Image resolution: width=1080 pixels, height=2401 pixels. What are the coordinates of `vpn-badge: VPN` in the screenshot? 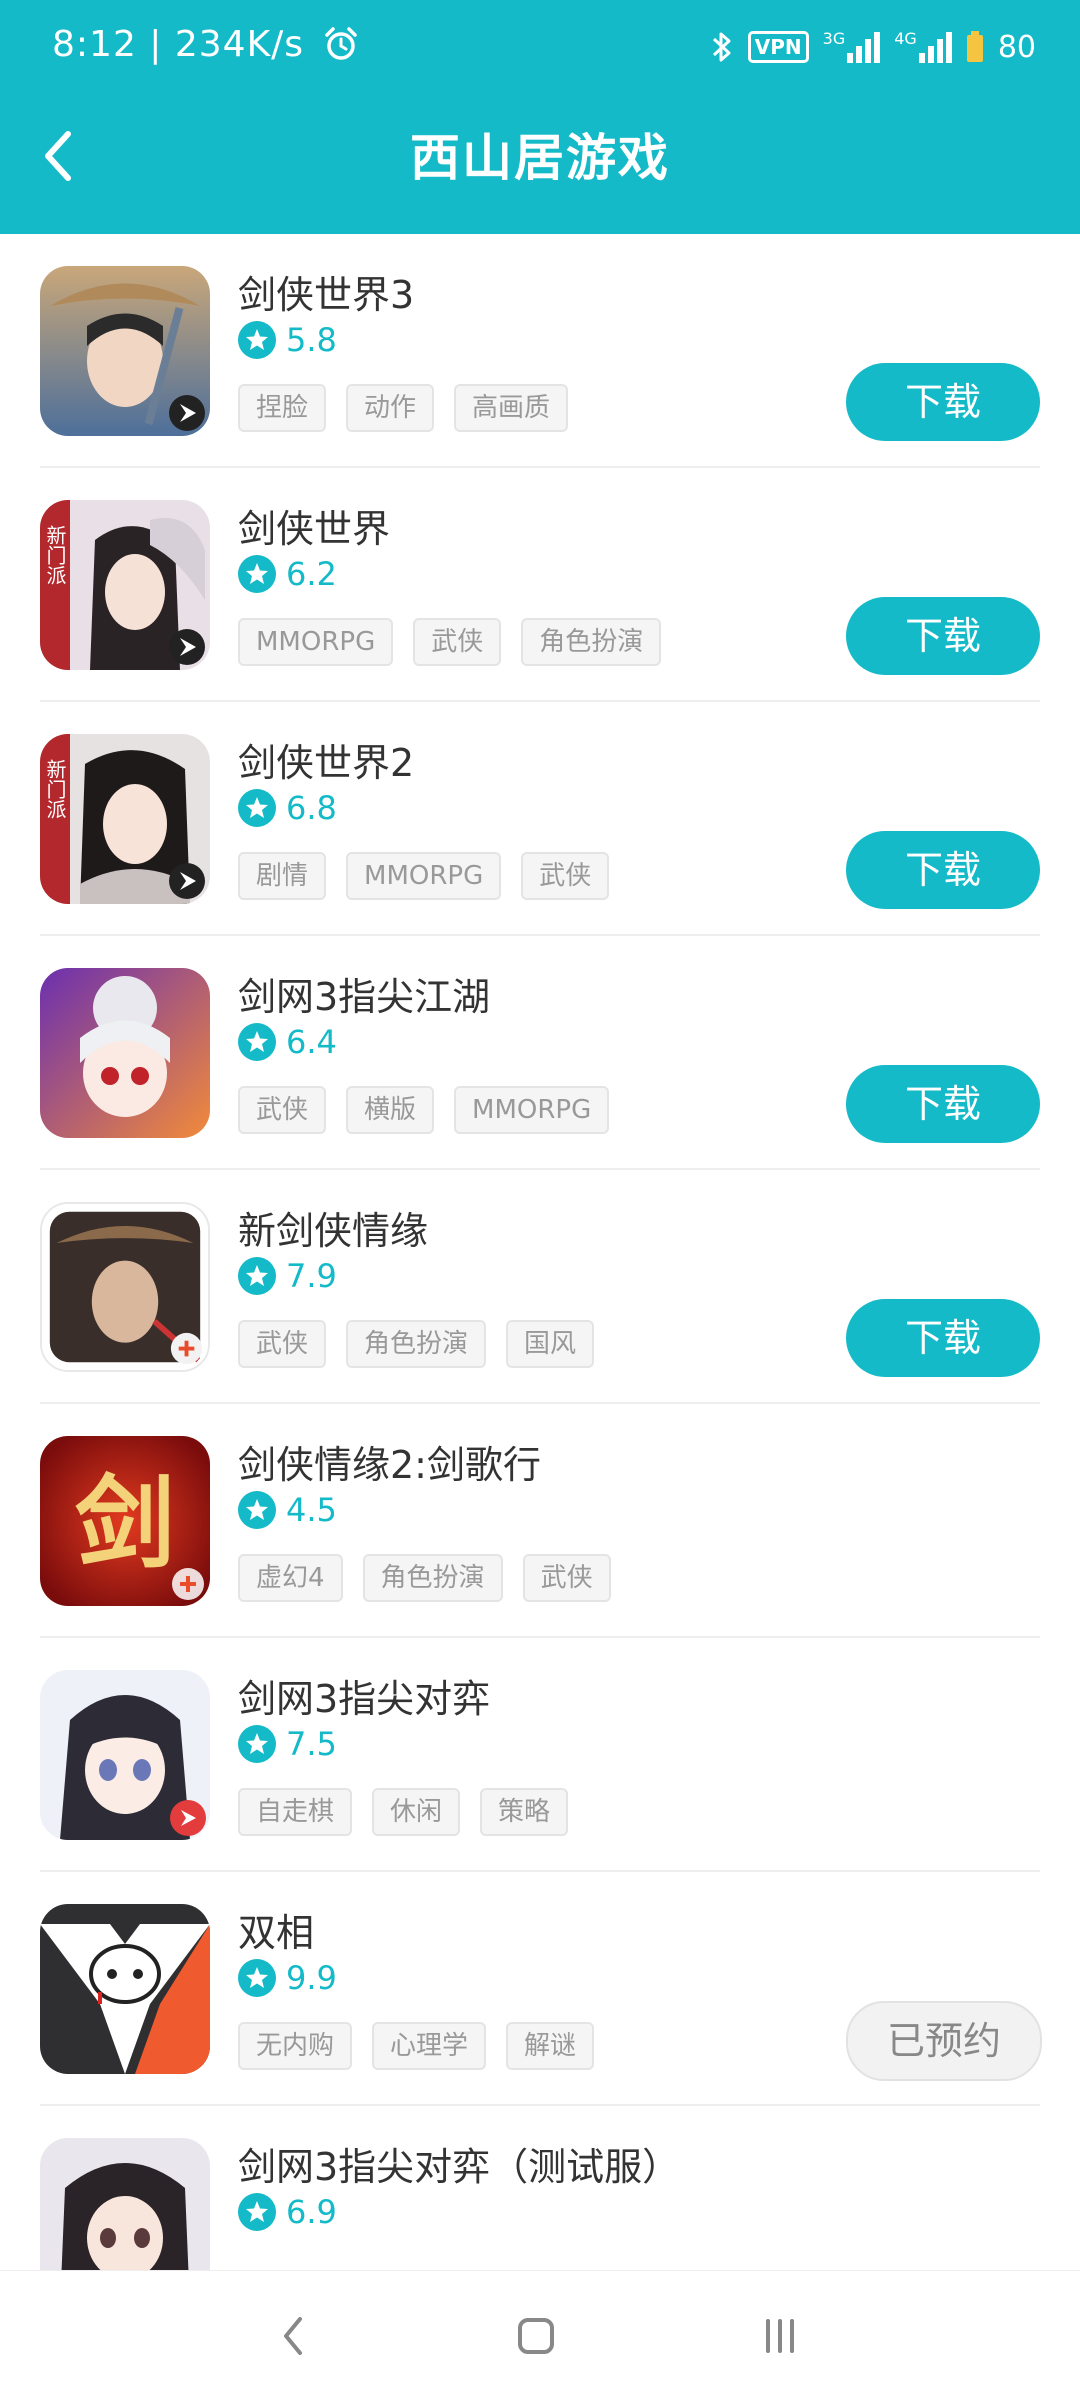 It's located at (778, 47).